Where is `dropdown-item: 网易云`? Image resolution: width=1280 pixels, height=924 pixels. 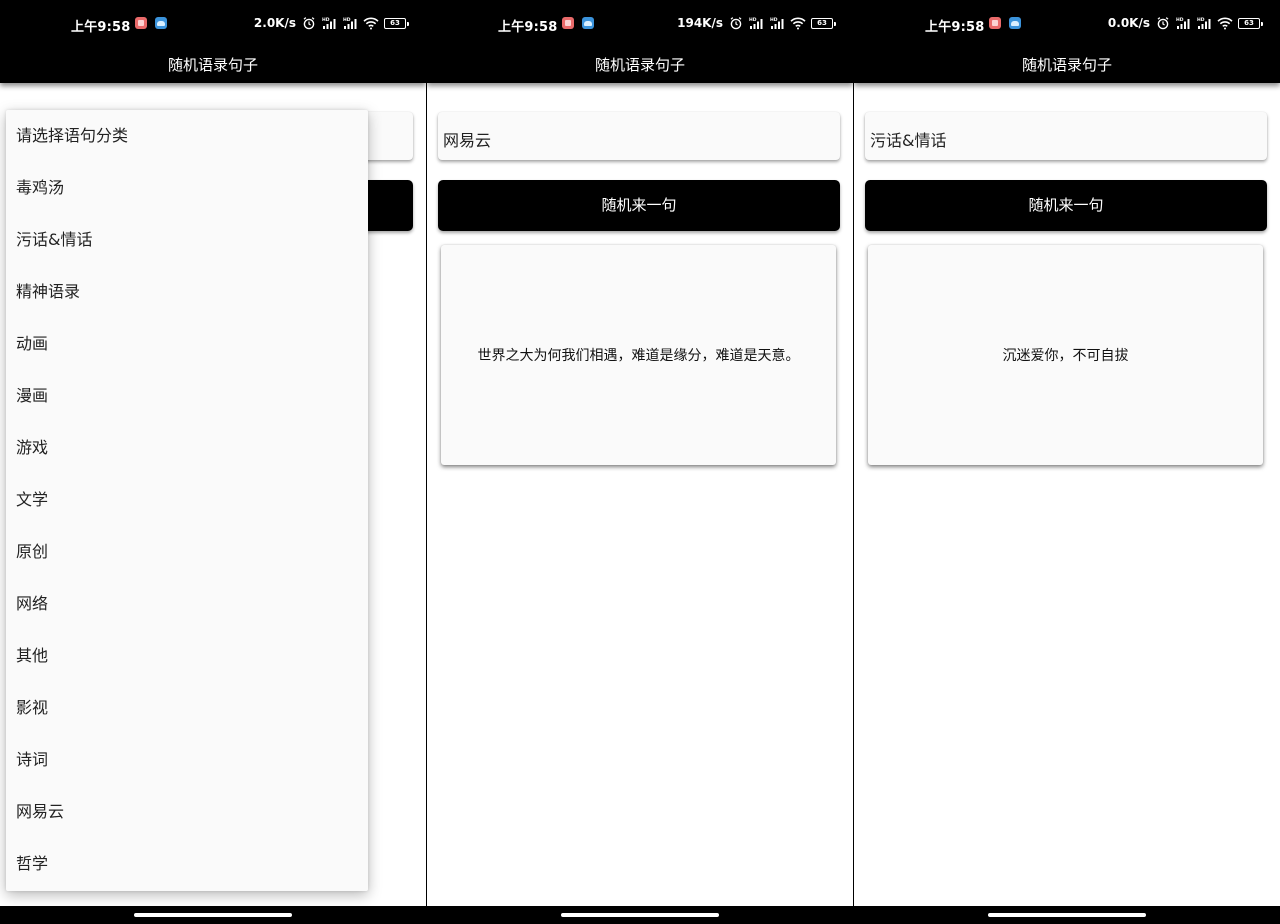
dropdown-item: 网易云 is located at coordinates (187, 812).